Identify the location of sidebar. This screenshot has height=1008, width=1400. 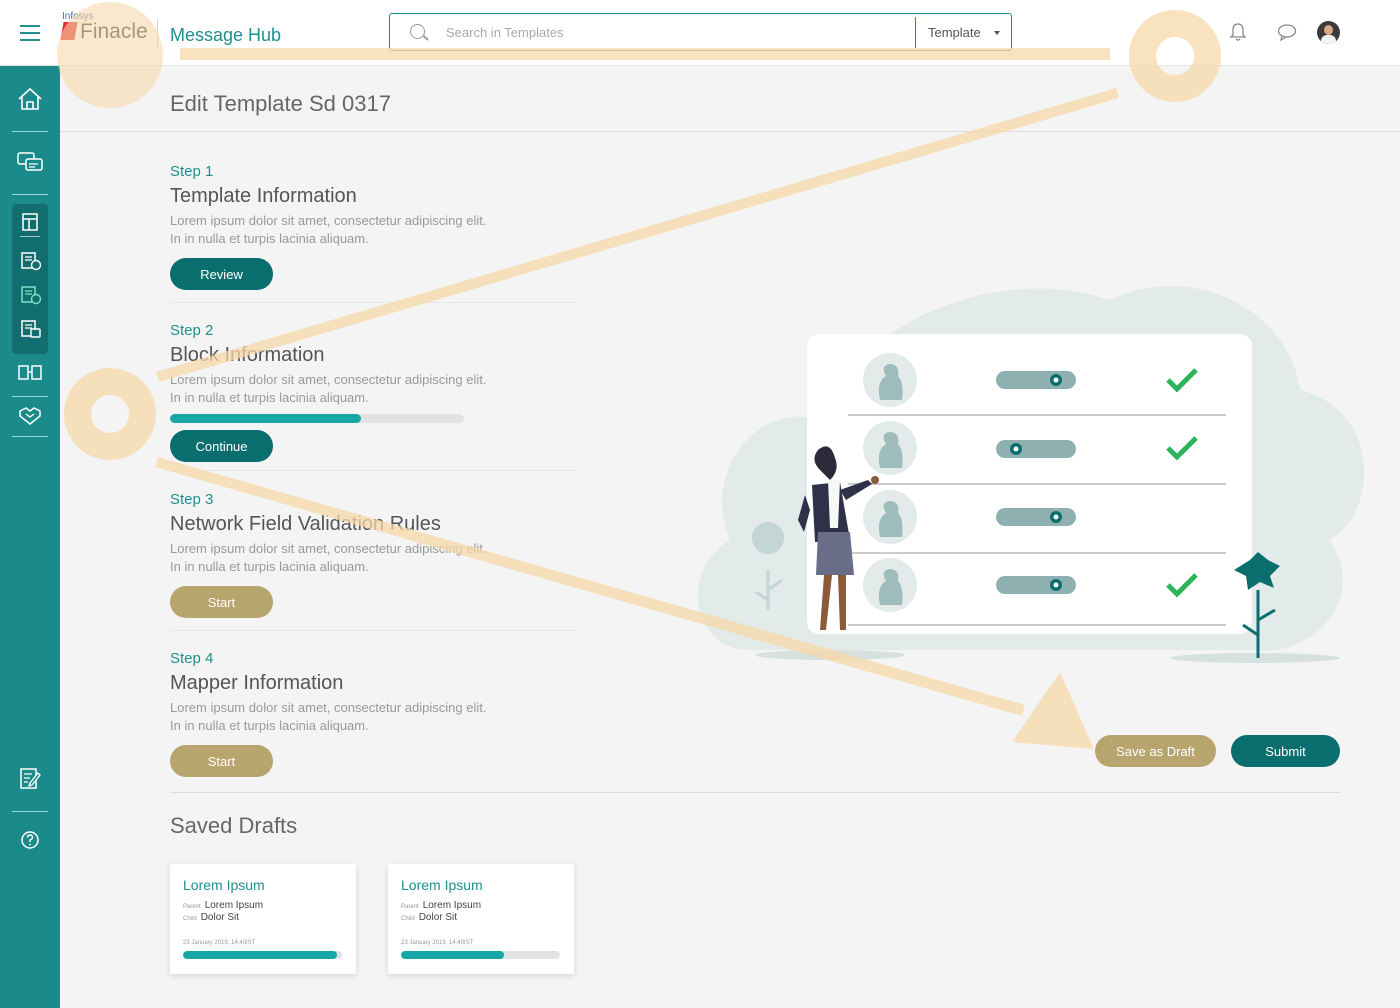
(30, 537).